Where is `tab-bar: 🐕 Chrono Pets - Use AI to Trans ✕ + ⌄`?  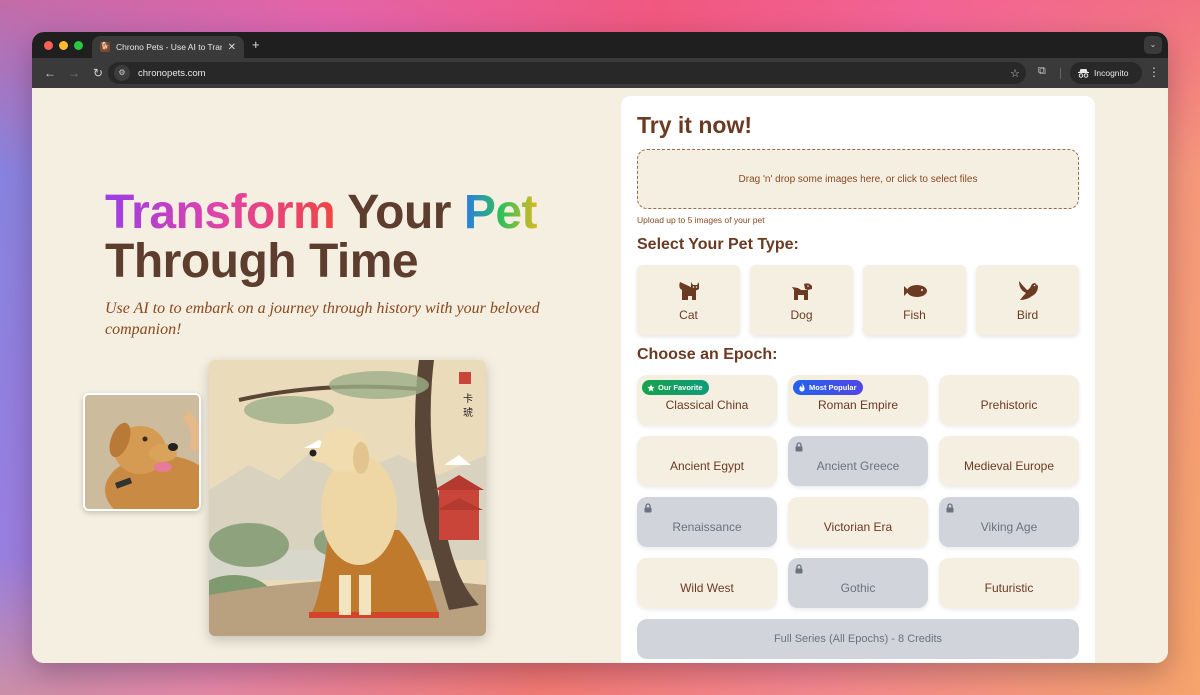
tab-bar: 🐕 Chrono Pets - Use AI to Trans ✕ + ⌄ is located at coordinates (600, 45).